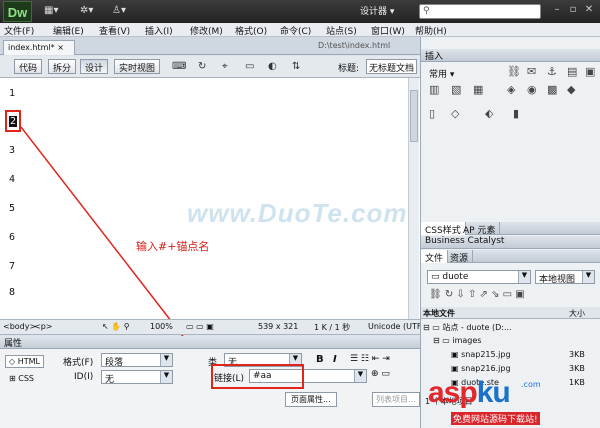 This screenshot has width=600, height=428. I want to click on tab-ap-elements: AP 元素, so click(480, 229).